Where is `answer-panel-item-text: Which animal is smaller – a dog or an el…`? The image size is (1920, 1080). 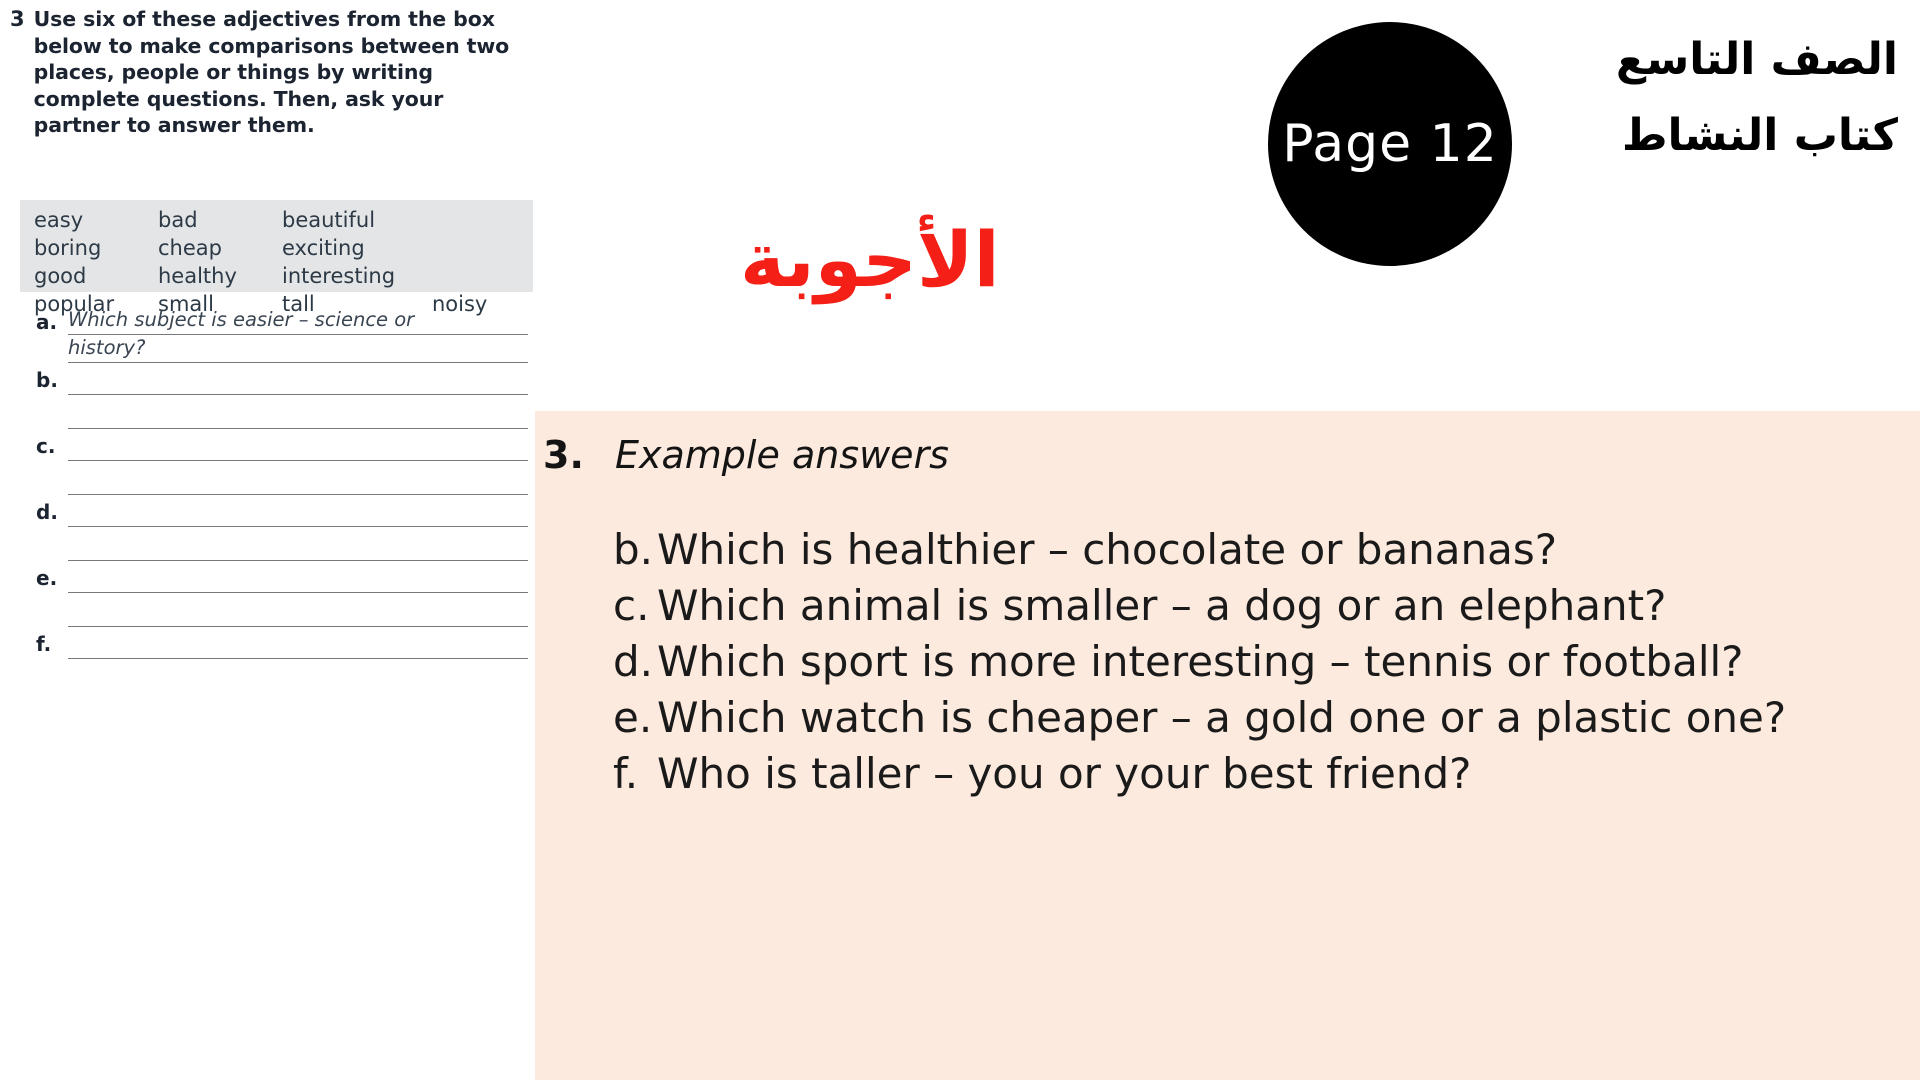 answer-panel-item-text: Which animal is smaller – a dog or an el… is located at coordinates (1162, 605).